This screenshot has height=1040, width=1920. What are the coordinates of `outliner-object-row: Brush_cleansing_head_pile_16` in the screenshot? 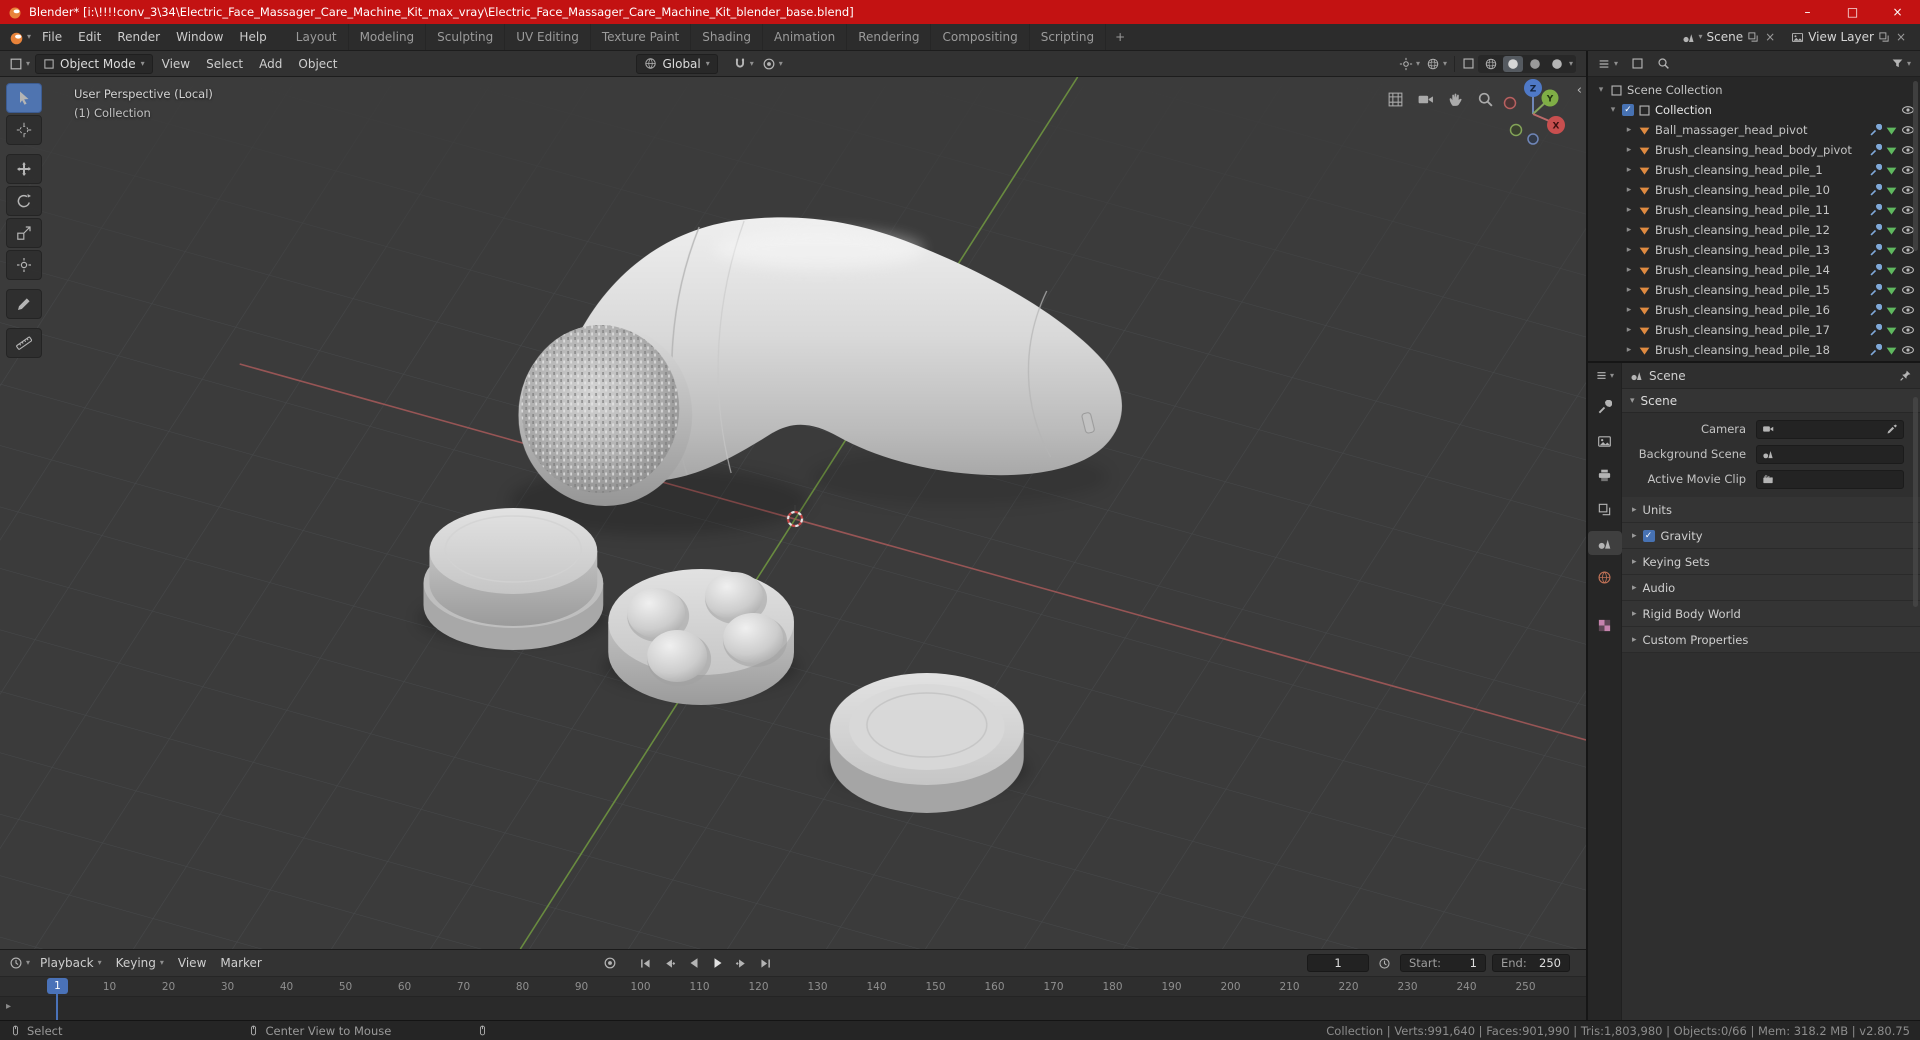 It's located at (1754, 310).